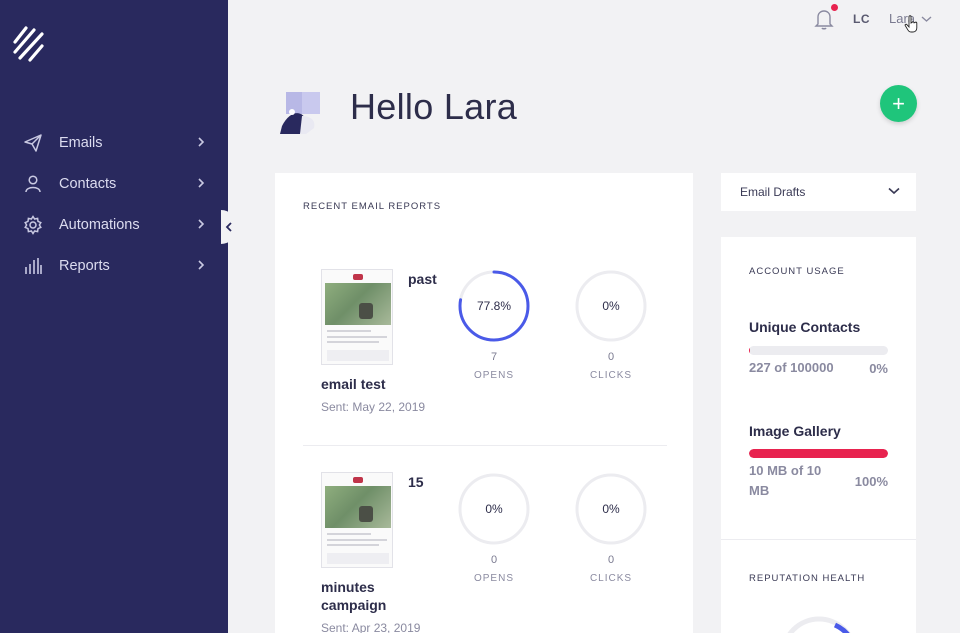 Image resolution: width=960 pixels, height=633 pixels. Describe the element at coordinates (494, 560) in the screenshot. I see `opens-count: 0` at that location.